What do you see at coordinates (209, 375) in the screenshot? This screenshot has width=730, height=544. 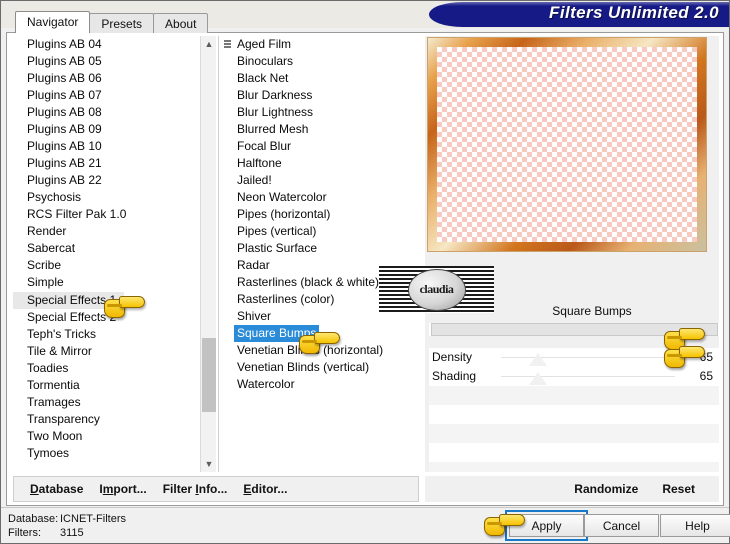 I see `scrollbar-thumb` at bounding box center [209, 375].